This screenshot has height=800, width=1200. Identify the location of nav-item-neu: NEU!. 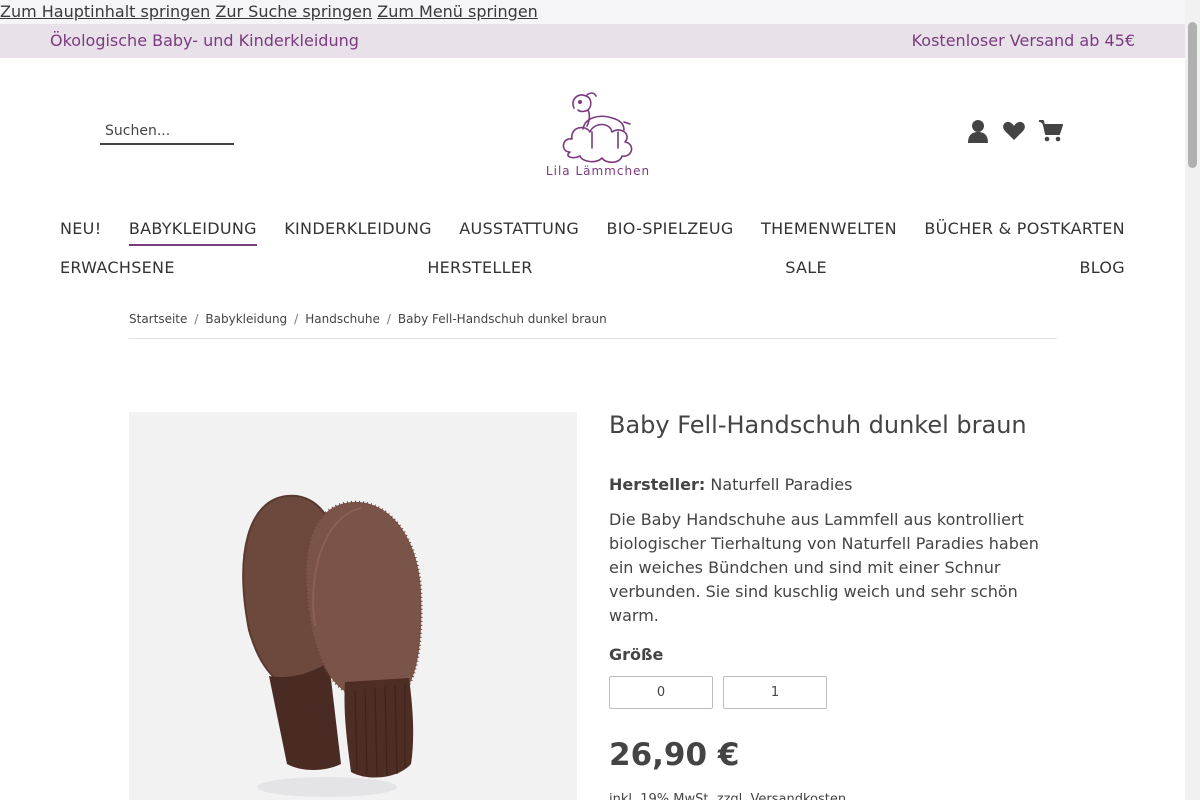
(80, 229).